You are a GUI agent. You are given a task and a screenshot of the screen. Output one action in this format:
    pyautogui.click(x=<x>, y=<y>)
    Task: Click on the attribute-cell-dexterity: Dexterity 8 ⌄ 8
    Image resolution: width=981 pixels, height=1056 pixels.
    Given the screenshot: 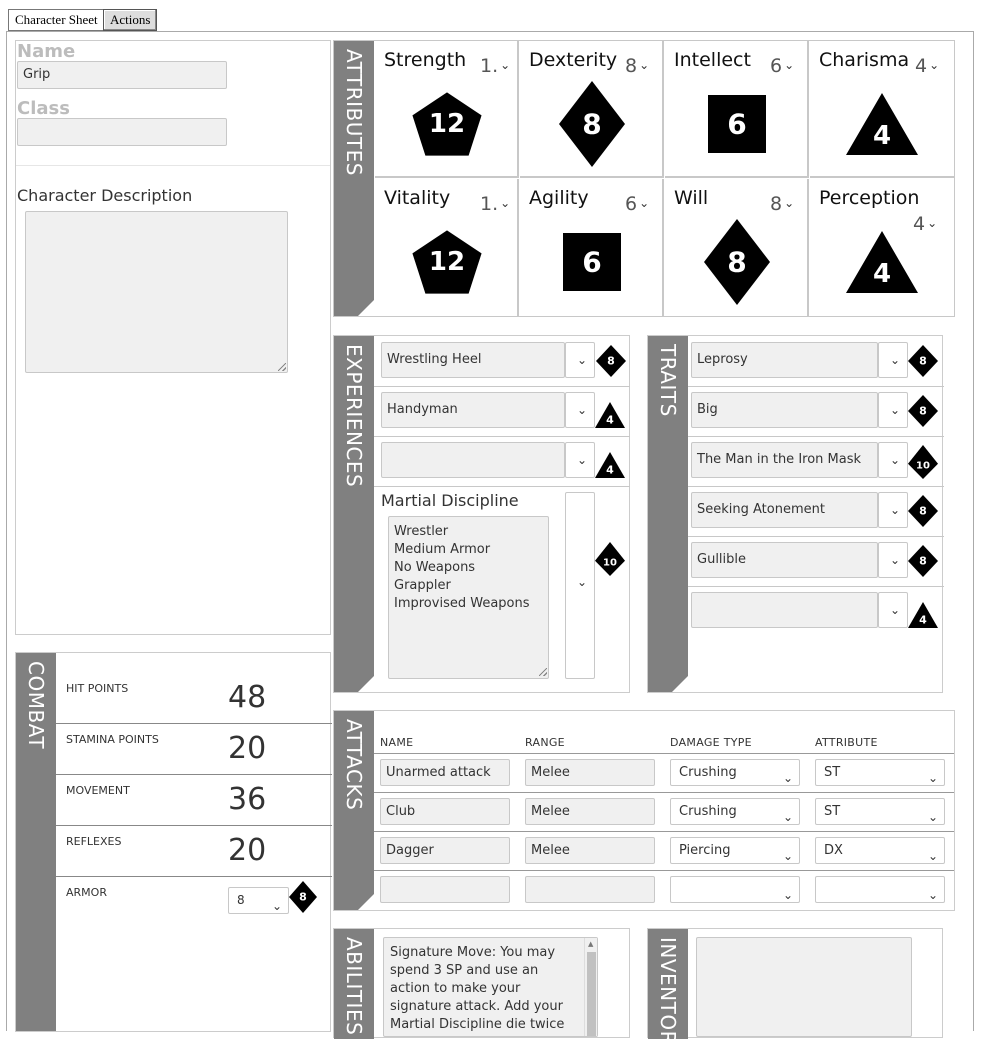 What is the action you would take?
    pyautogui.click(x=592, y=109)
    